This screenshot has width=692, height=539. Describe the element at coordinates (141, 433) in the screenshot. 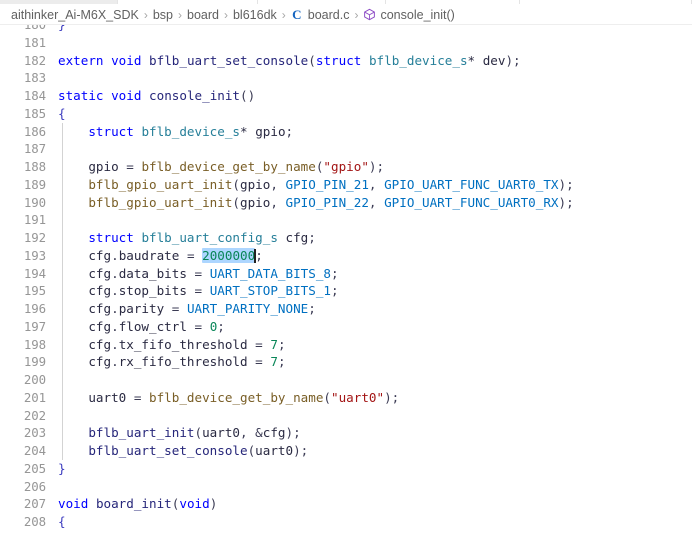

I see `code-token: bflb_uart_init` at that location.